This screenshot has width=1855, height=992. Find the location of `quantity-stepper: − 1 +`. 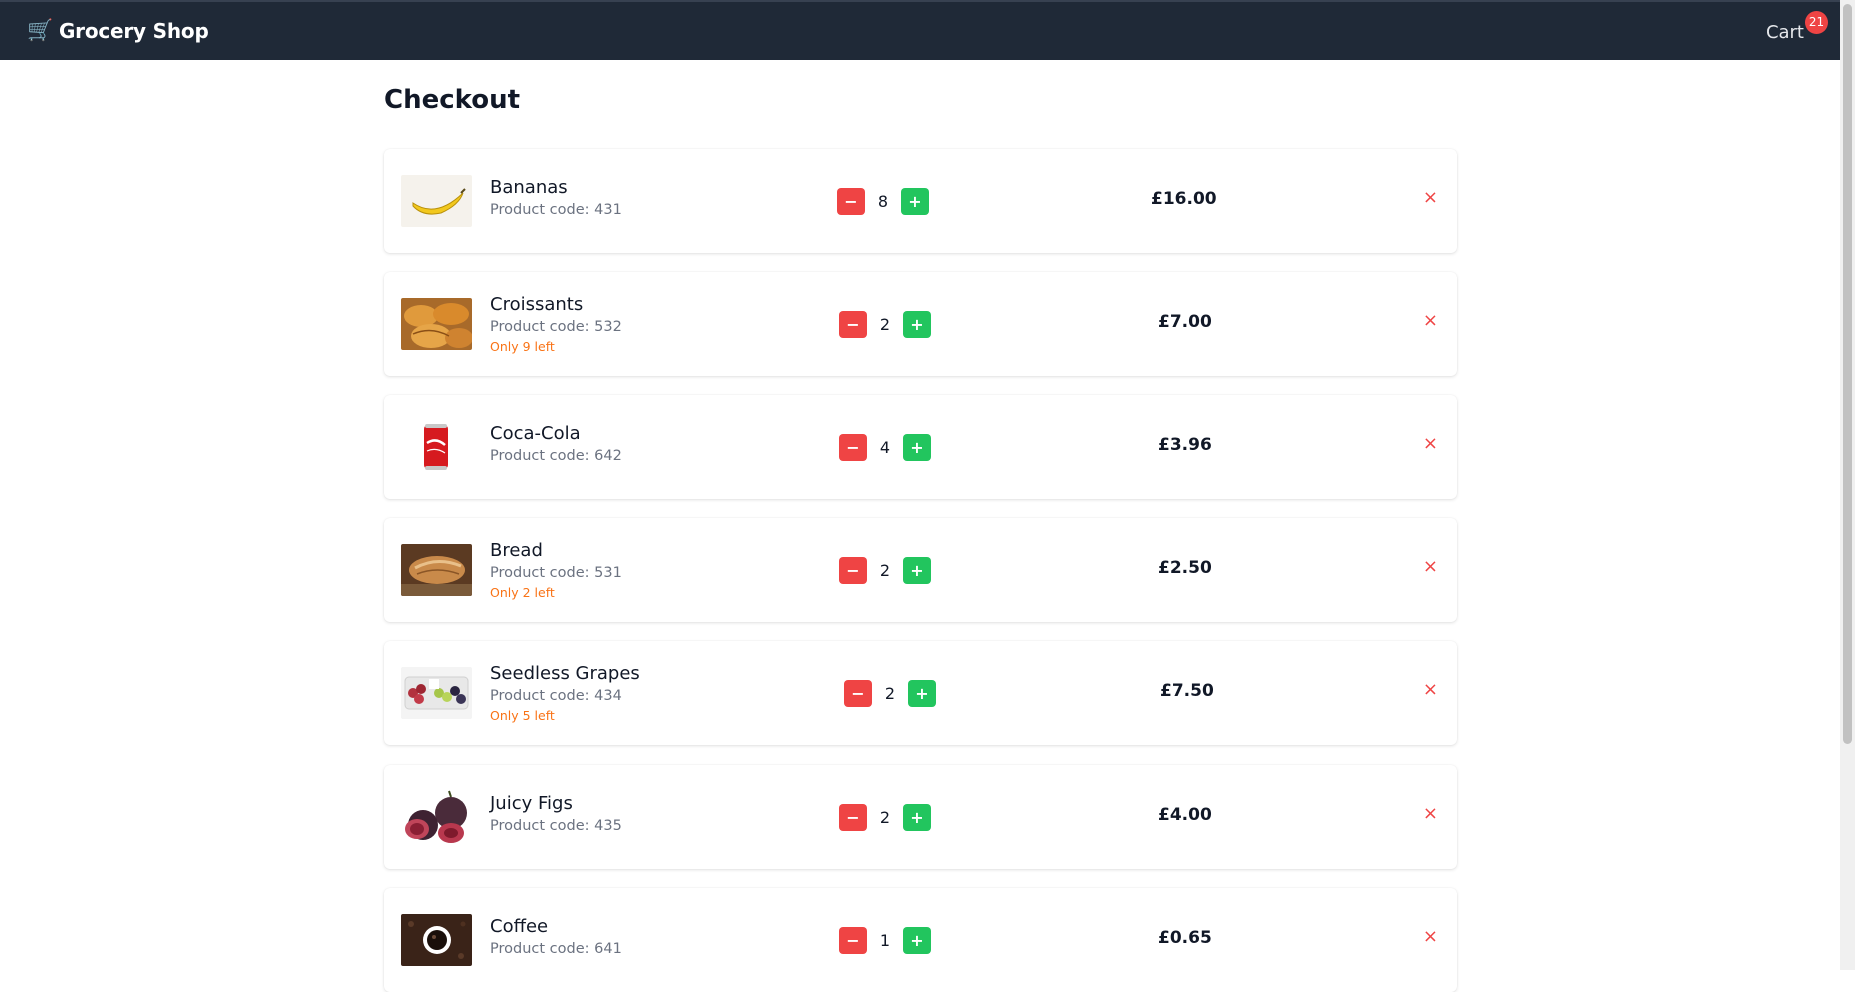

quantity-stepper: − 1 + is located at coordinates (885, 940).